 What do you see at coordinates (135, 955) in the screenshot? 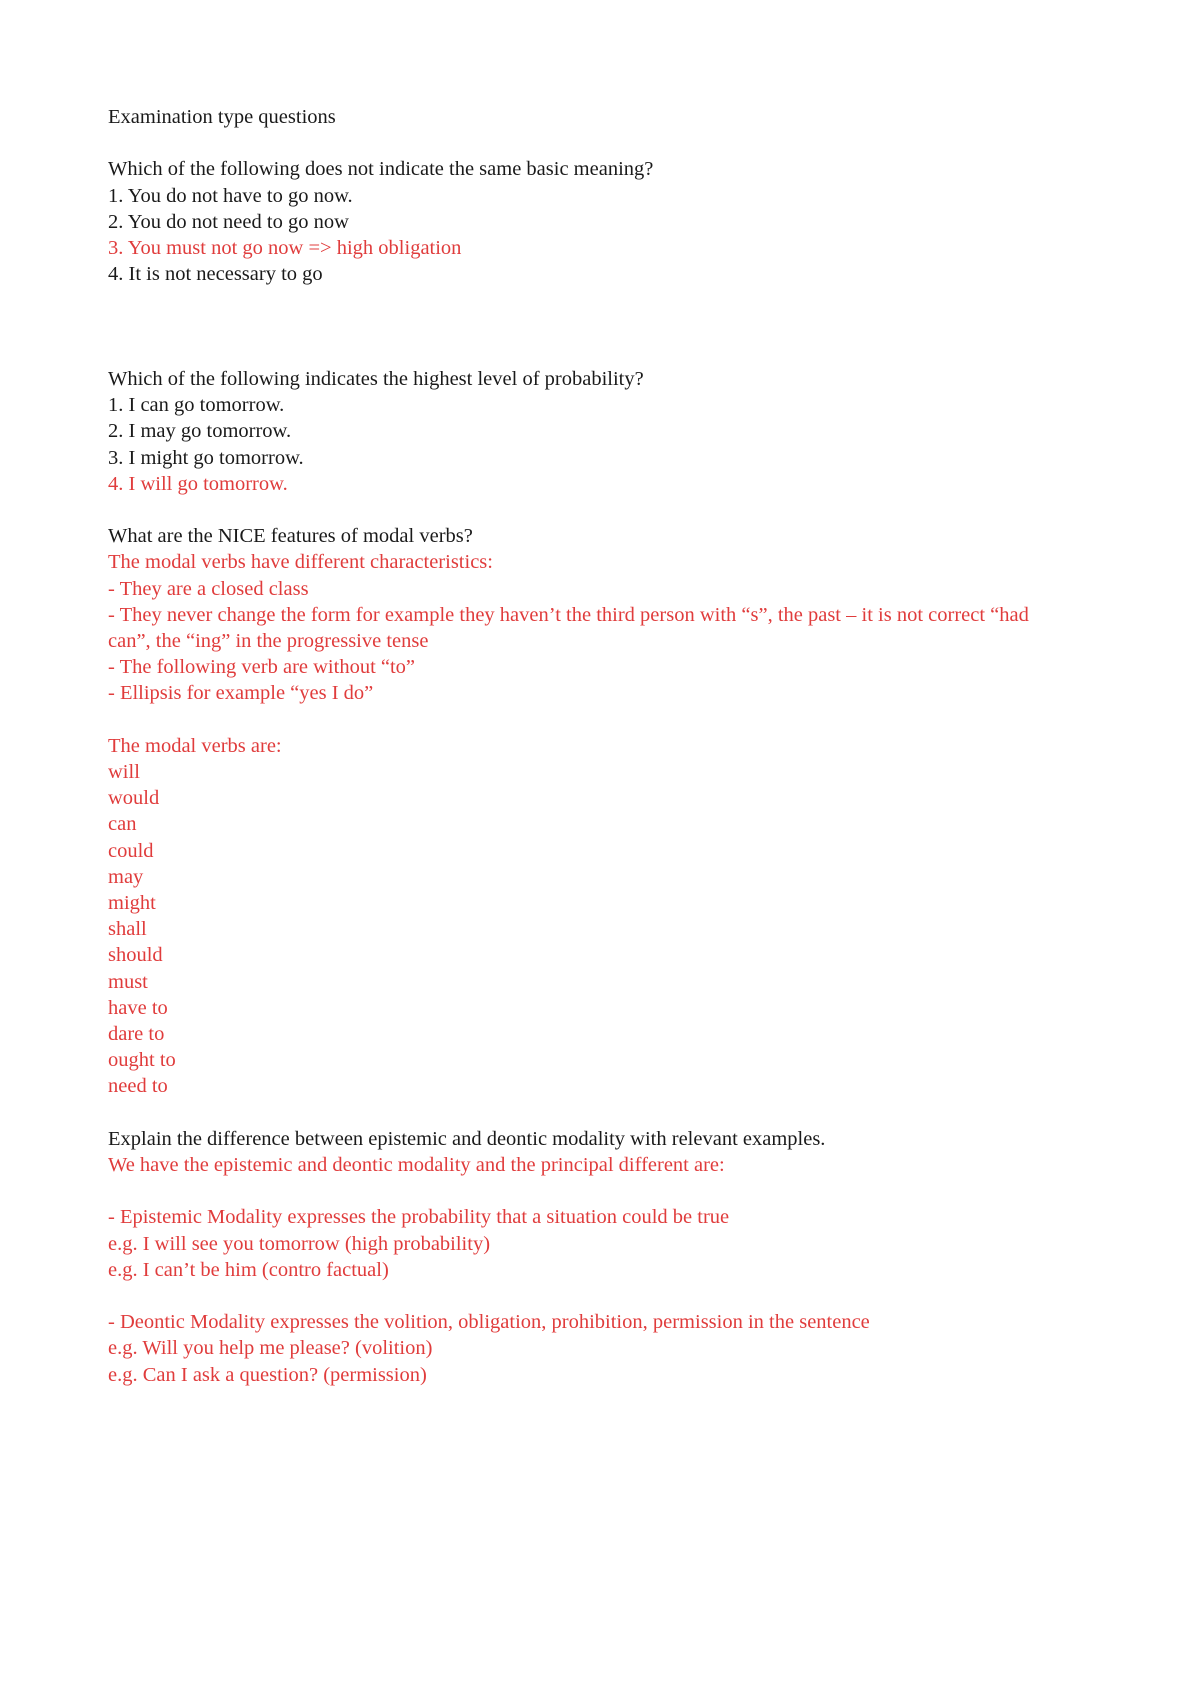
I see `modal-verb-item: should` at bounding box center [135, 955].